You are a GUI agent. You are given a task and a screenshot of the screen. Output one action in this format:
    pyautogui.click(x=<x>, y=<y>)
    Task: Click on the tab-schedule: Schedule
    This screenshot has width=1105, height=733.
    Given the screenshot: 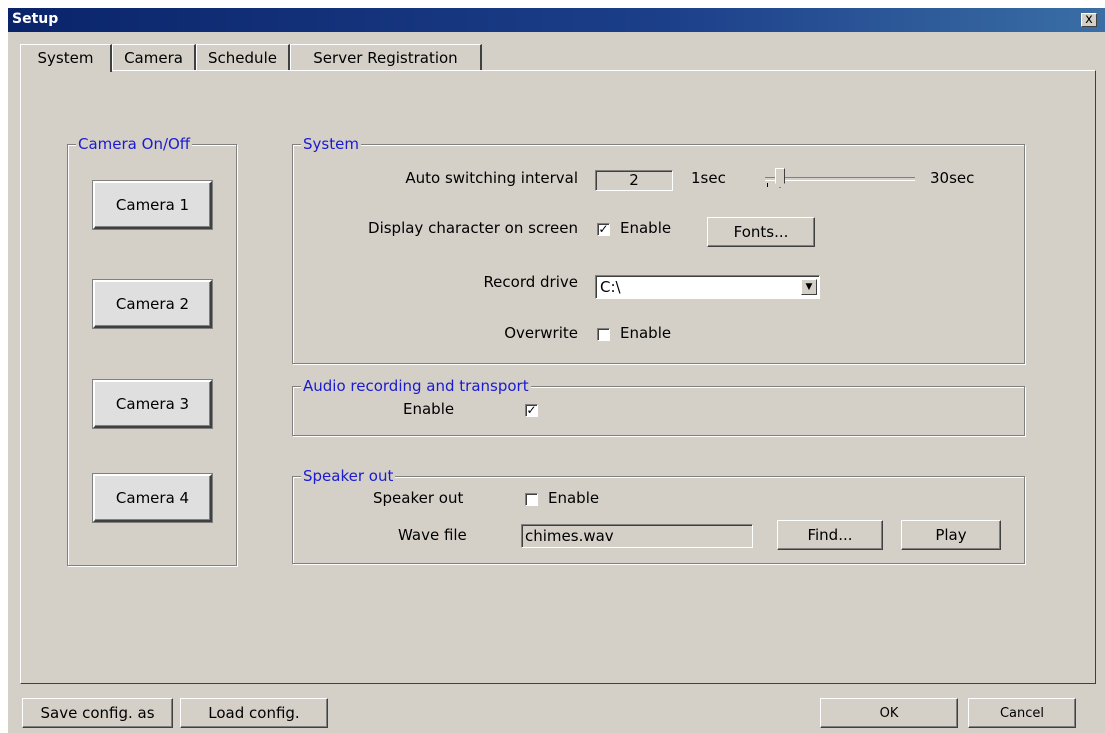 What is the action you would take?
    pyautogui.click(x=243, y=57)
    